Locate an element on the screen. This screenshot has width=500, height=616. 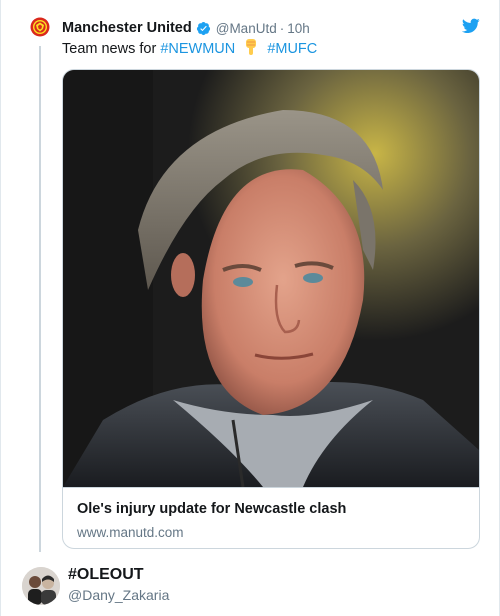
hashtag-mufc: #MUFC is located at coordinates (292, 49).